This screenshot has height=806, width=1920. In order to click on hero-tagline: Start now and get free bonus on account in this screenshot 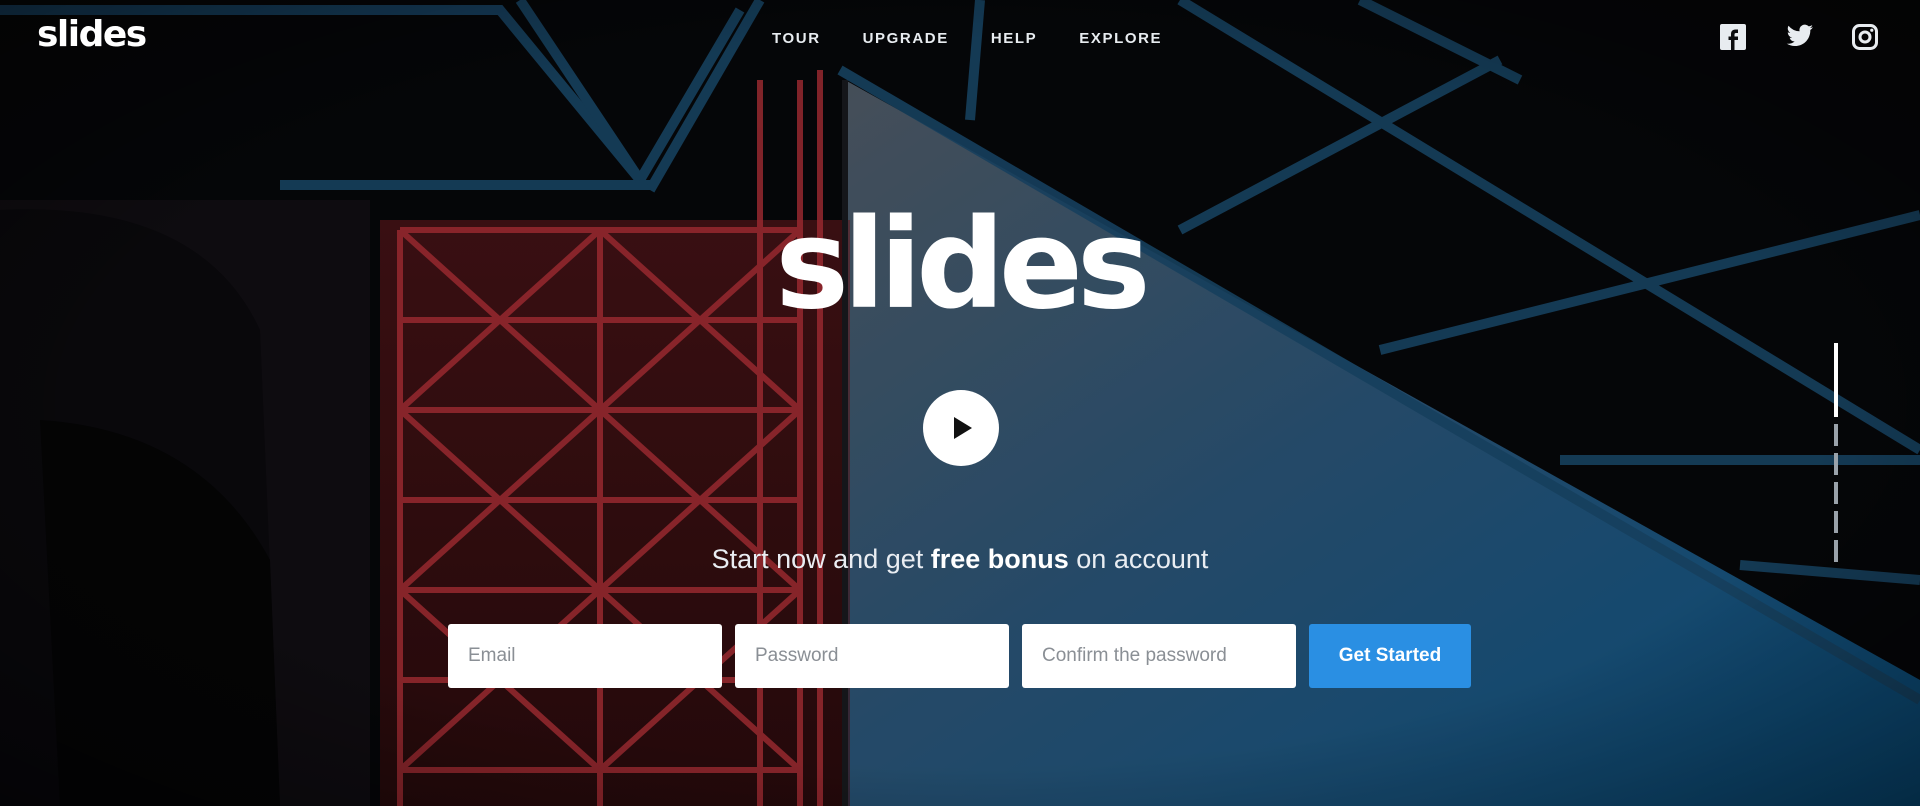, I will do `click(960, 559)`.